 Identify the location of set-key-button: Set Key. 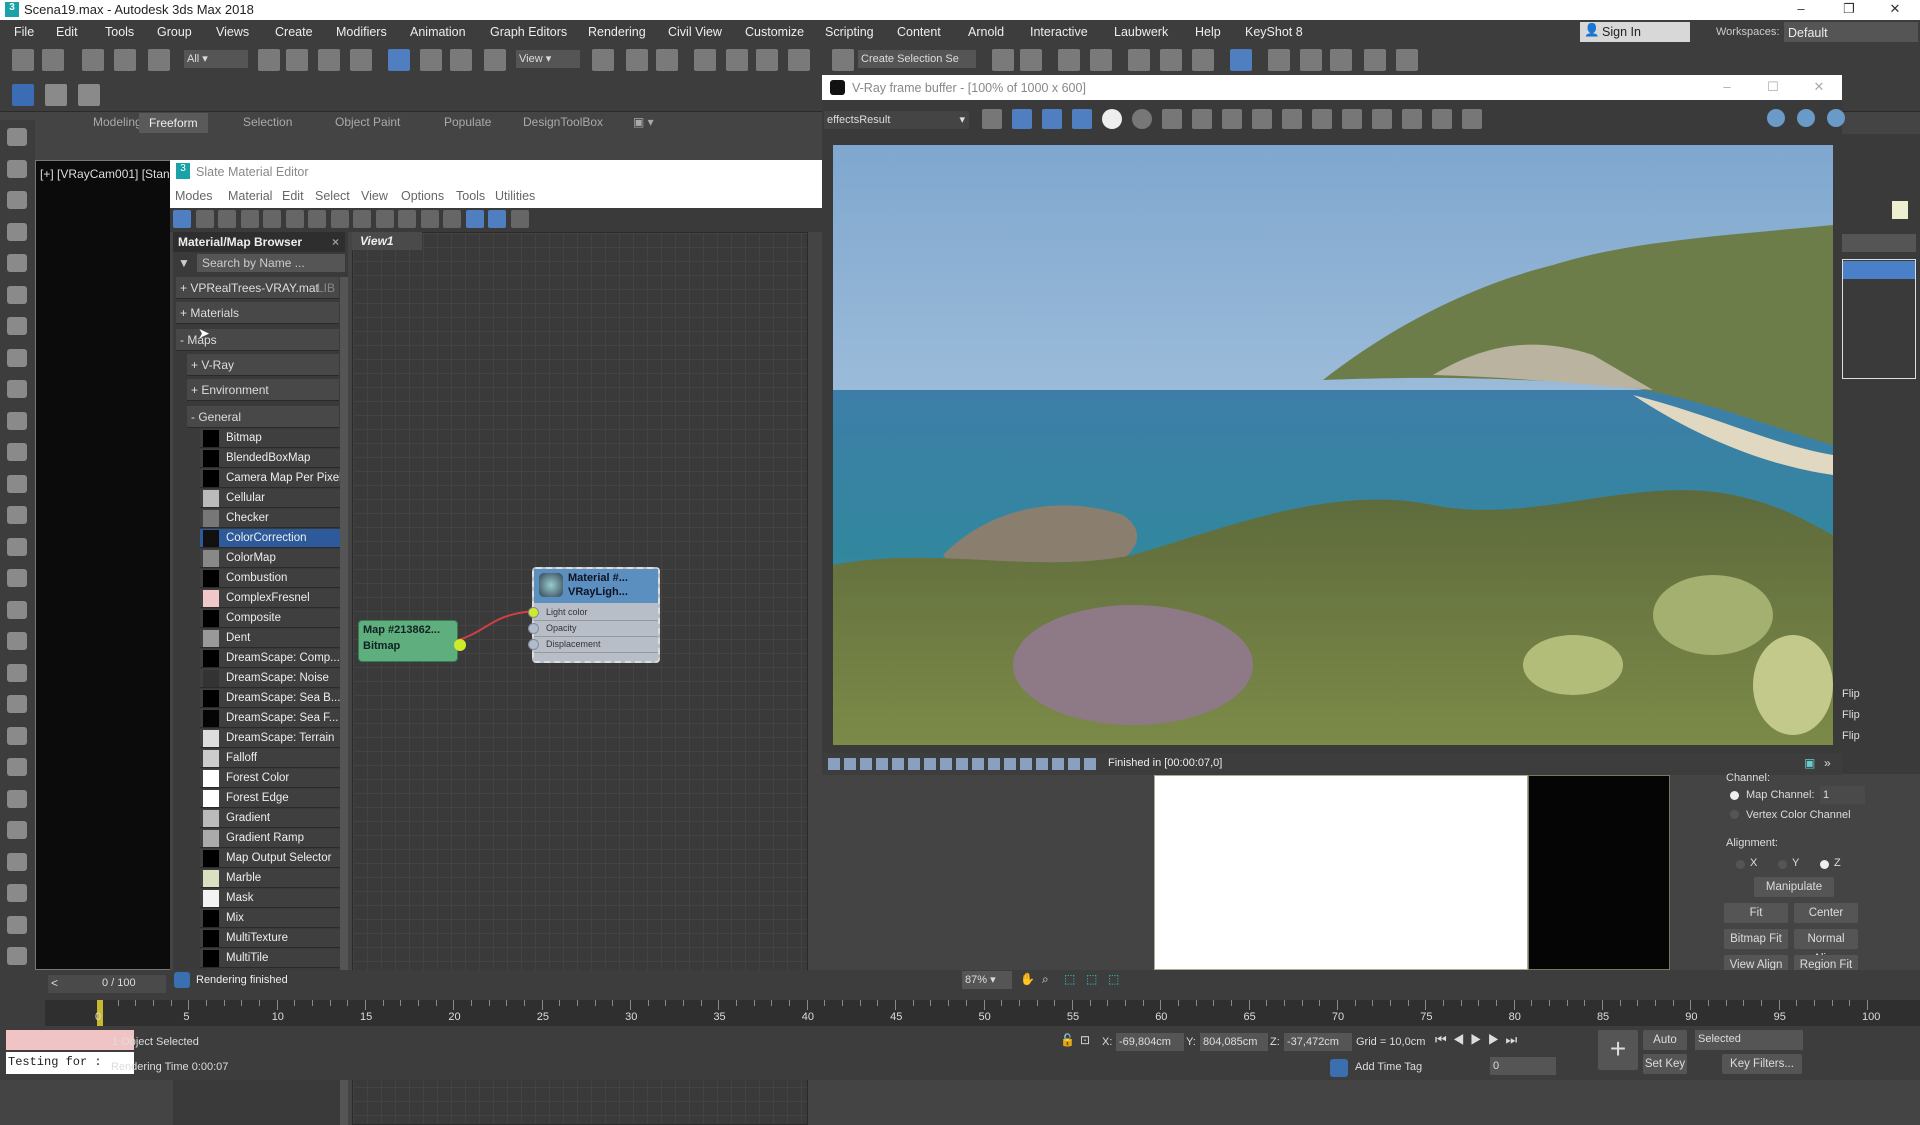
(1665, 1064).